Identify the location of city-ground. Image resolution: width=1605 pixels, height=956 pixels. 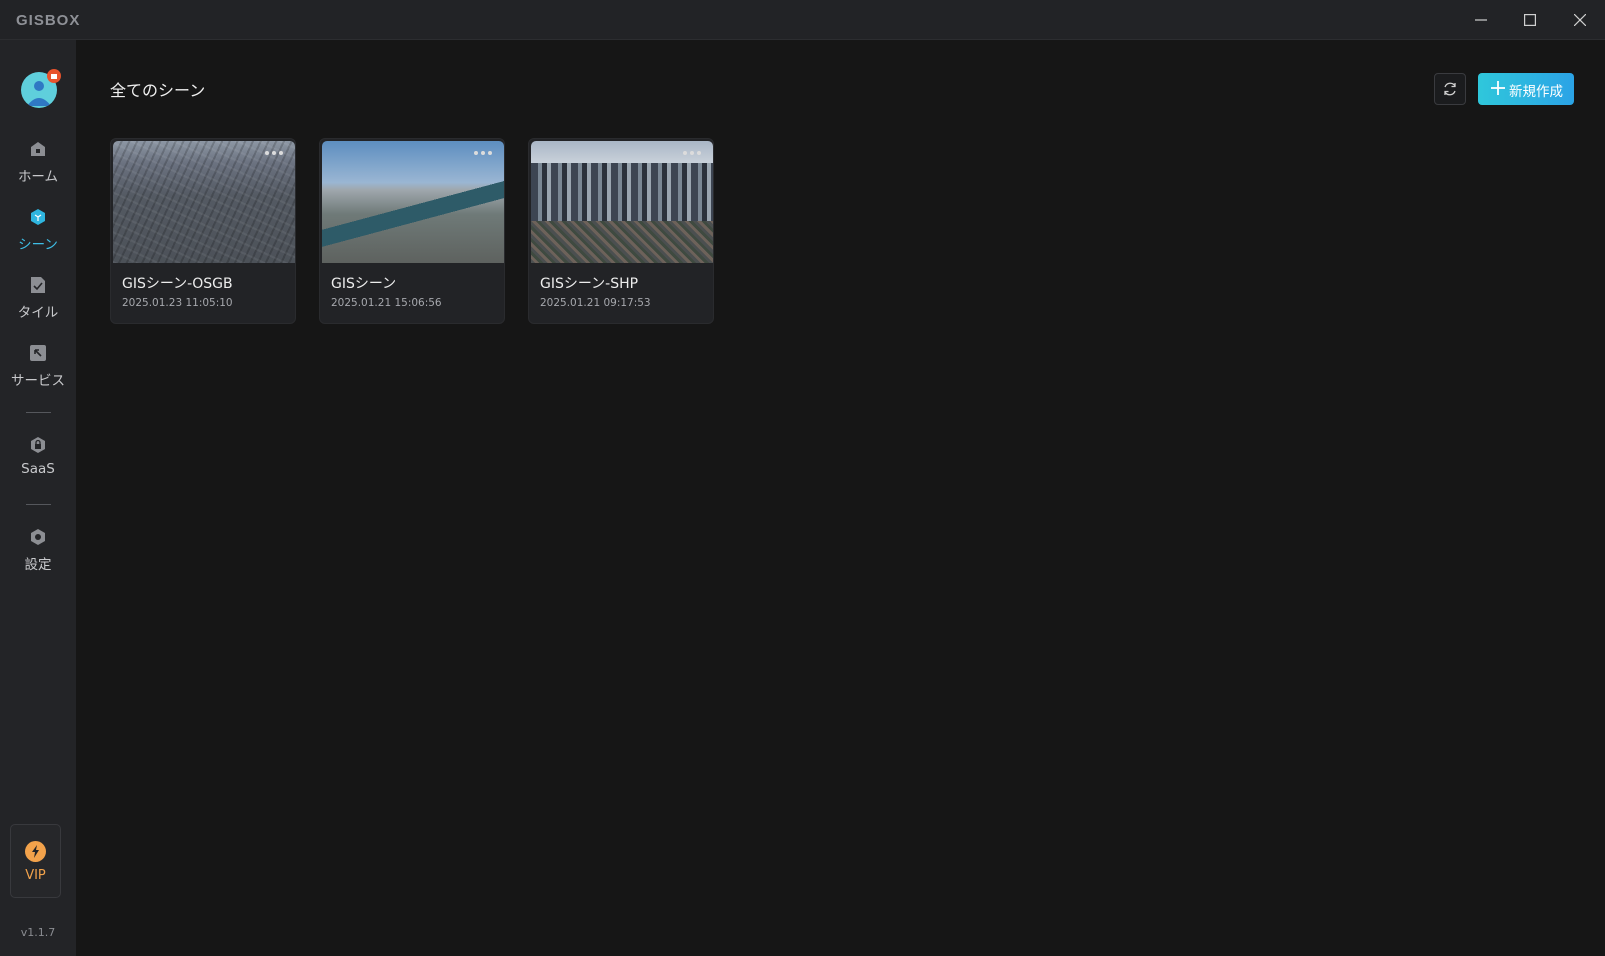
(622, 242).